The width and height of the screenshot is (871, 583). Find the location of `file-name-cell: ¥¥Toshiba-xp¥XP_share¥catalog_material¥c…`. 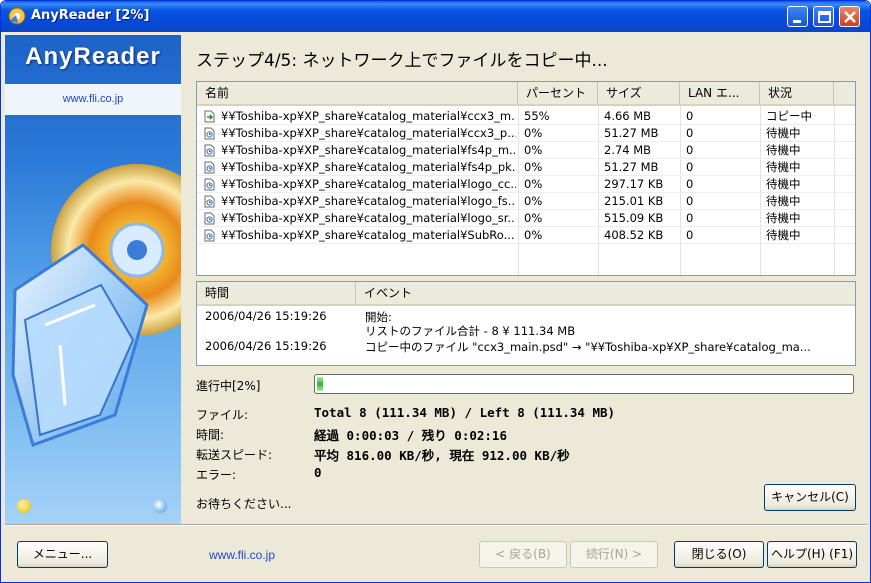

file-name-cell: ¥¥Toshiba-xp¥XP_share¥catalog_material¥c… is located at coordinates (368, 133).